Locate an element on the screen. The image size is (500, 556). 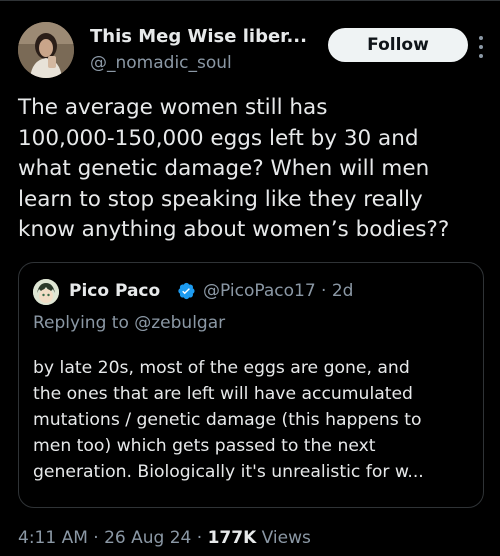
tweet-line: learn to stop speaking like they really is located at coordinates (220, 199).